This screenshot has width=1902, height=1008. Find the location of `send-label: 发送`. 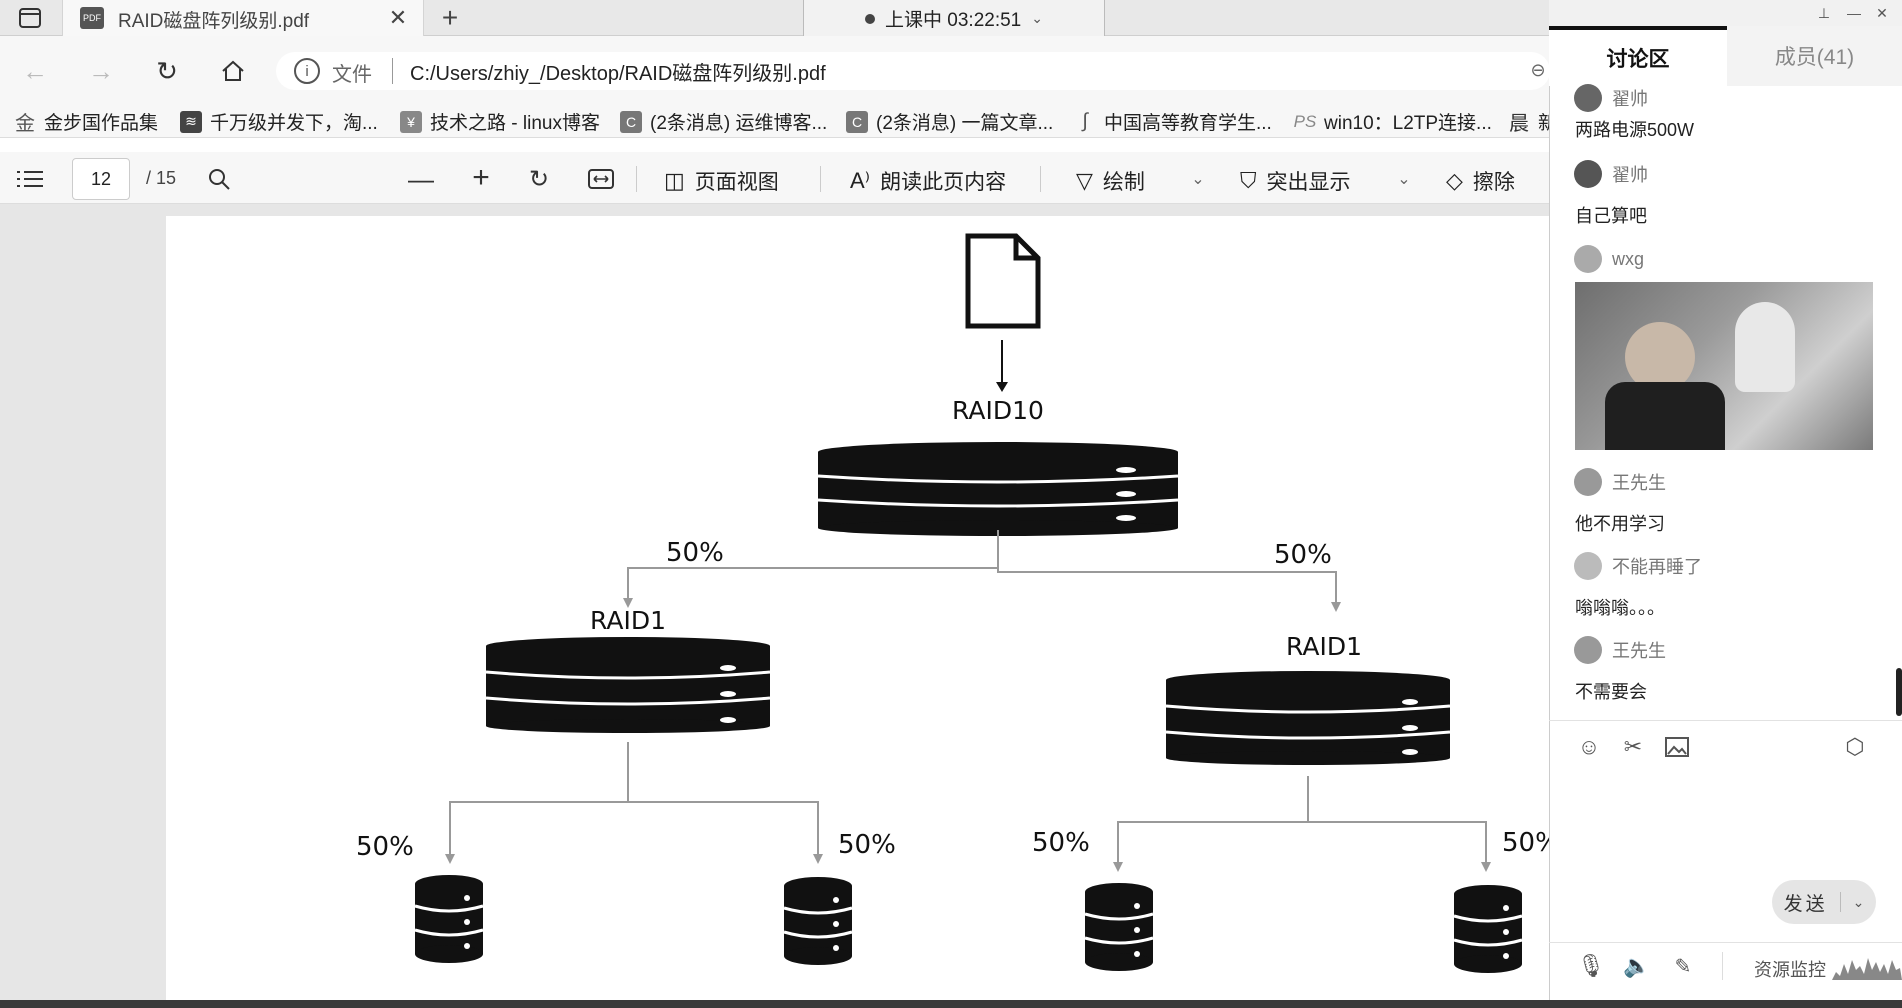

send-label: 发送 is located at coordinates (1805, 904).